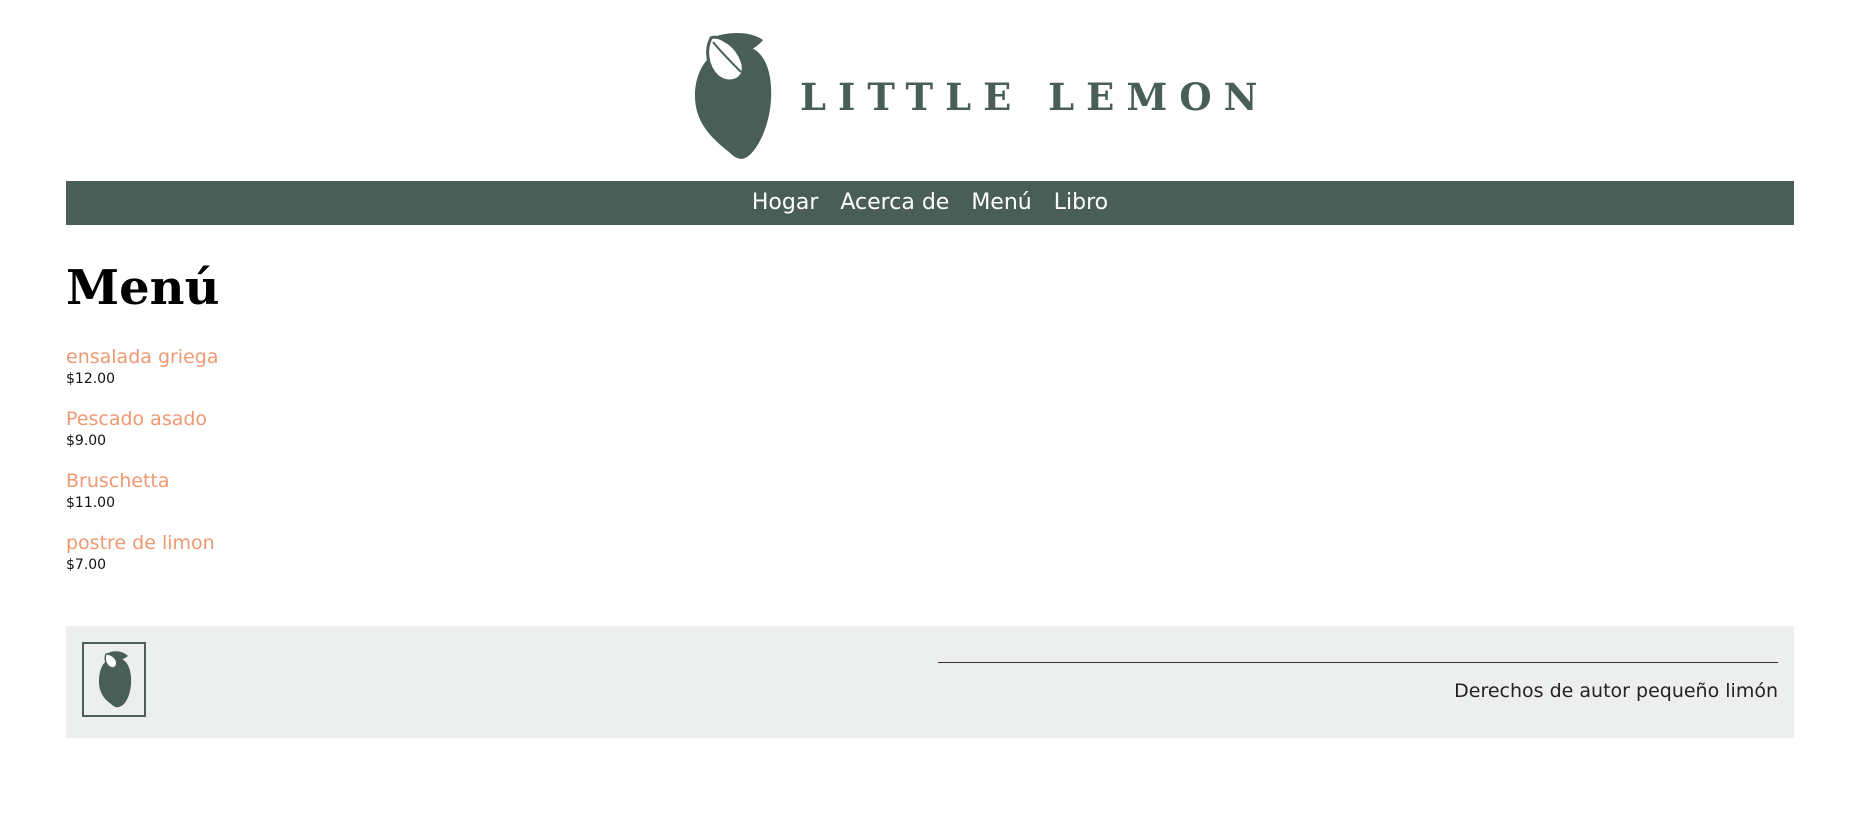 The image size is (1857, 817). What do you see at coordinates (266, 357) in the screenshot?
I see `dish-name: ensalada griega` at bounding box center [266, 357].